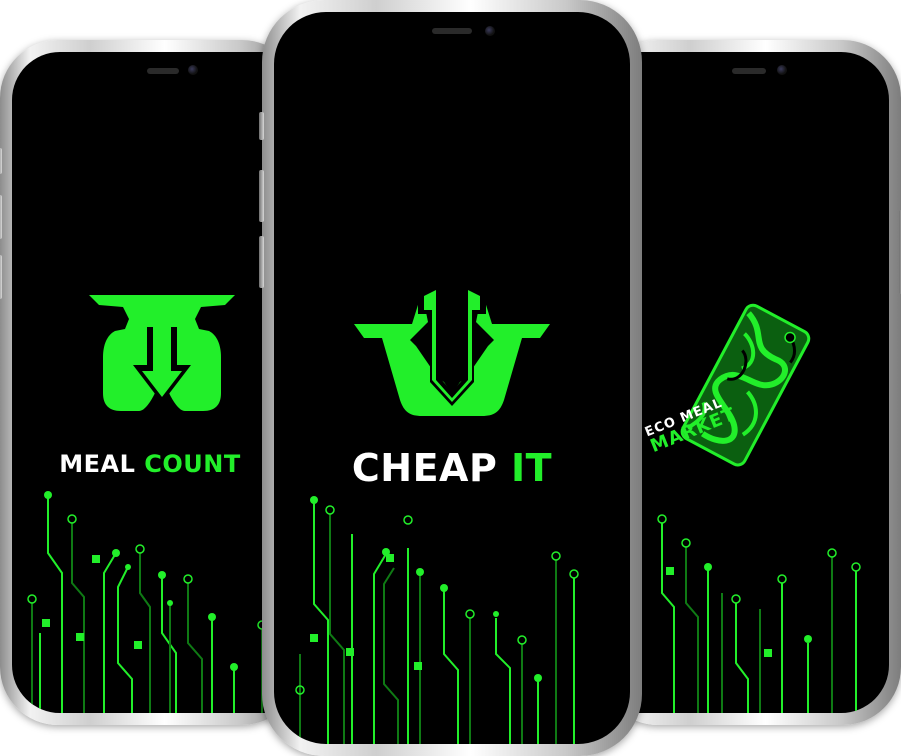 The image size is (901, 756). I want to click on basket-arrow-icon, so click(452, 350).